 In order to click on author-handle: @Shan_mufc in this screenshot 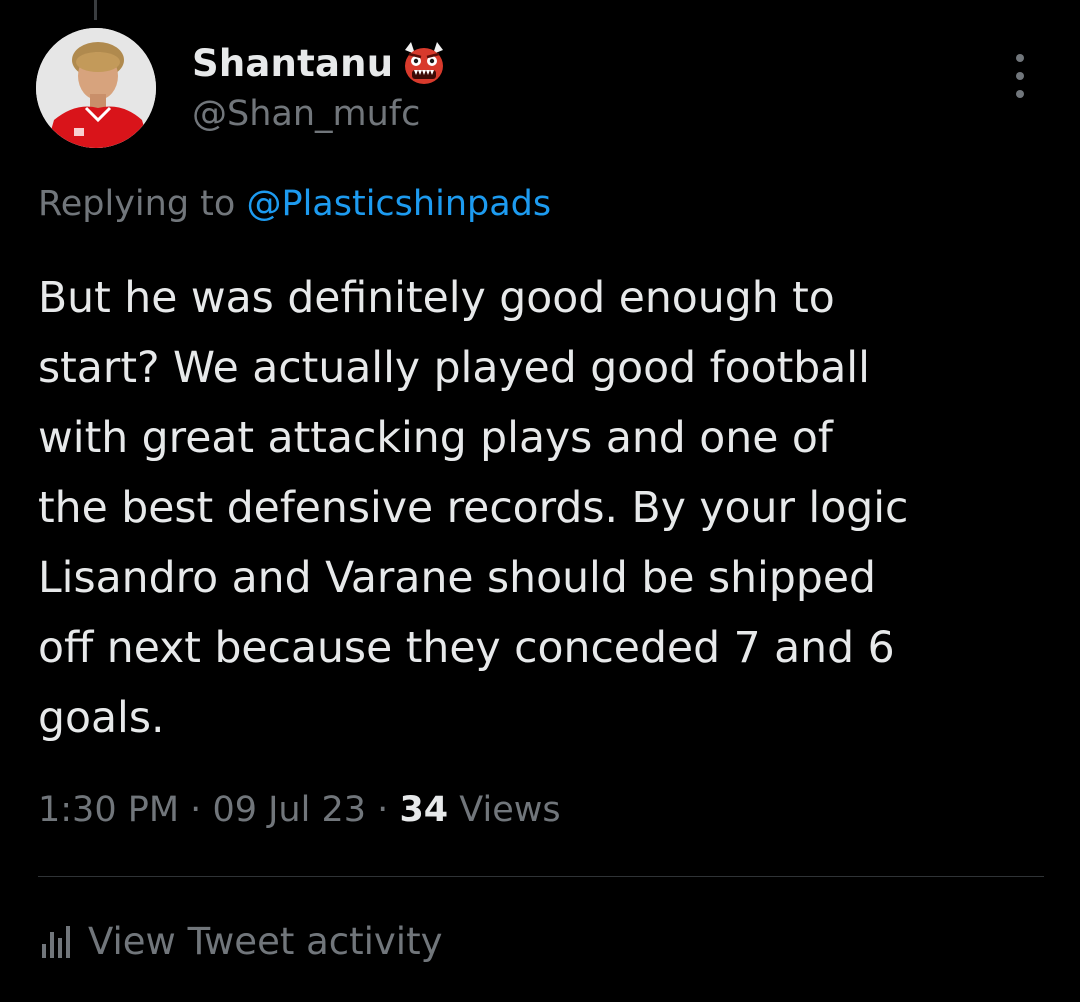, I will do `click(306, 114)`.